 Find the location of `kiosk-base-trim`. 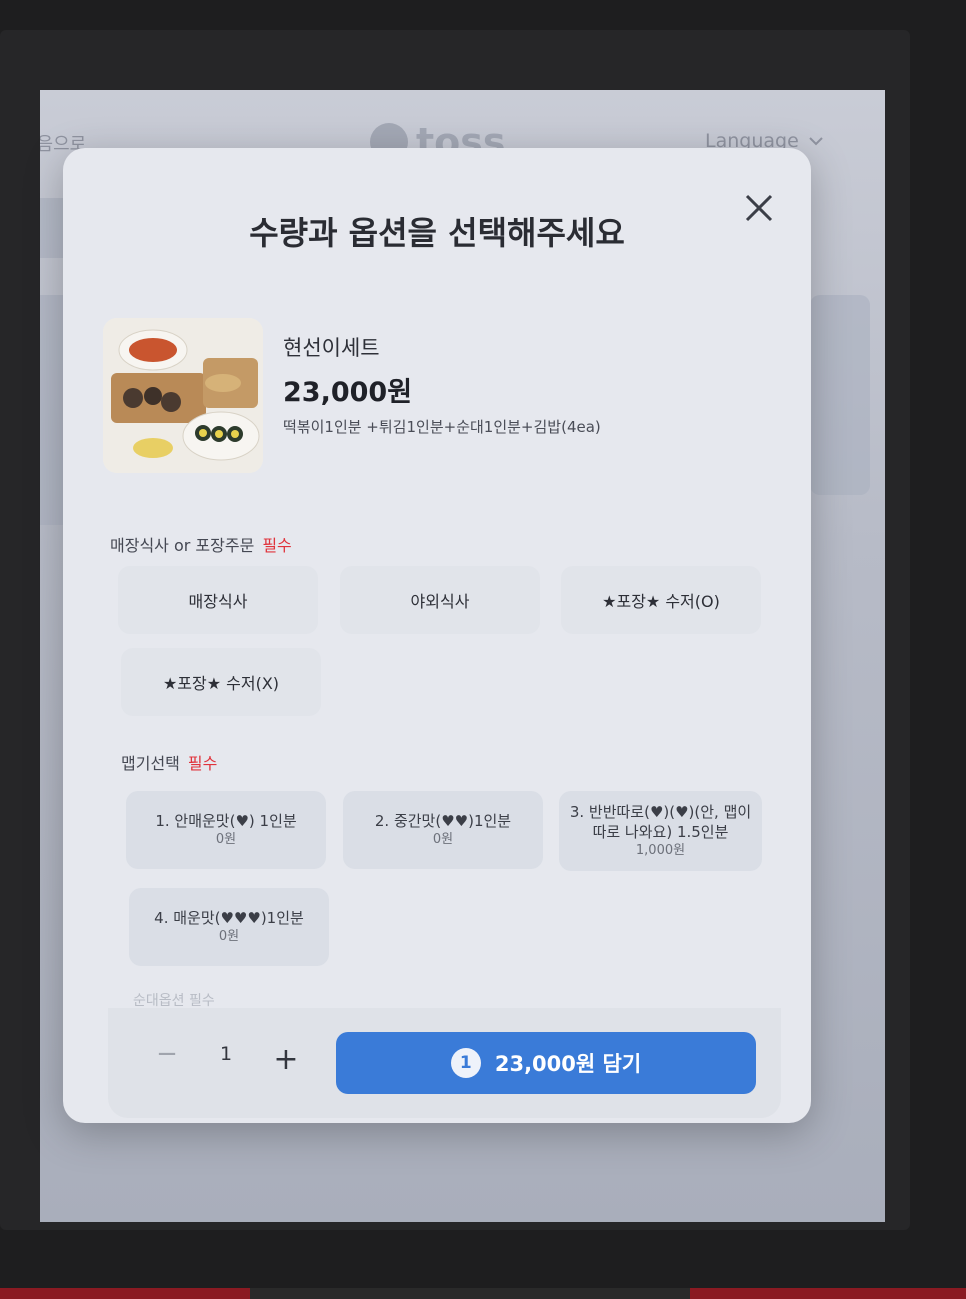

kiosk-base-trim is located at coordinates (483, 1293).